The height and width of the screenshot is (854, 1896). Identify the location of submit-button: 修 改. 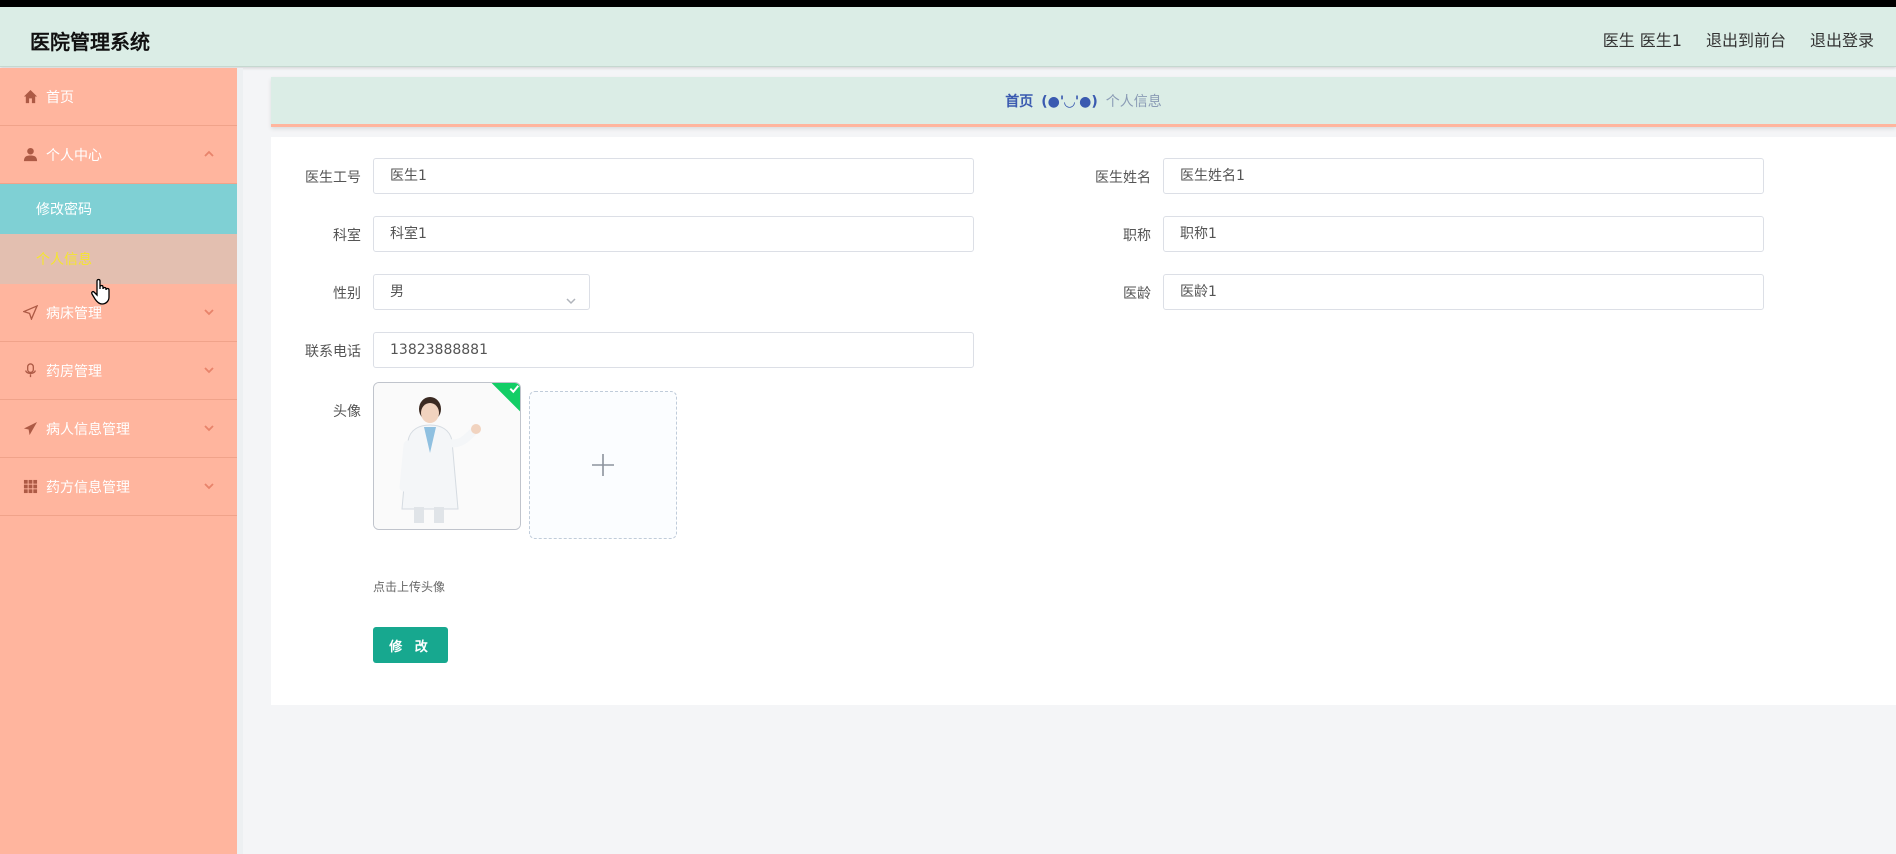
(410, 645).